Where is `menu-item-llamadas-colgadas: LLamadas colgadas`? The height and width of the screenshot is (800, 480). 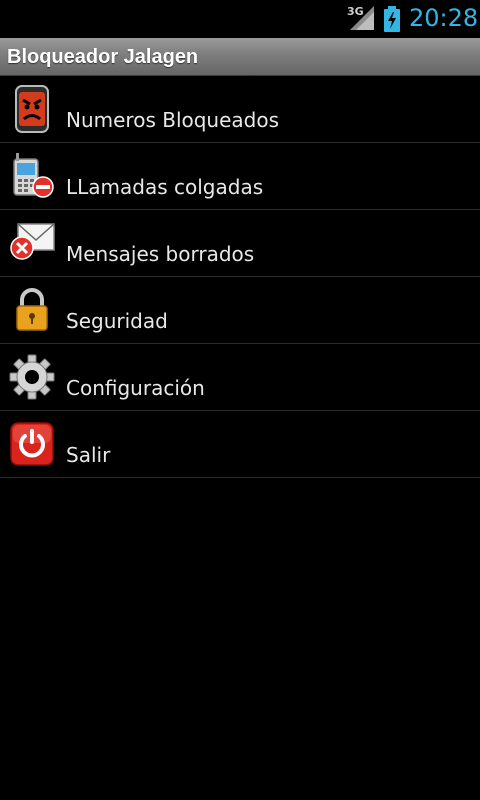 menu-item-llamadas-colgadas: LLamadas colgadas is located at coordinates (240, 176).